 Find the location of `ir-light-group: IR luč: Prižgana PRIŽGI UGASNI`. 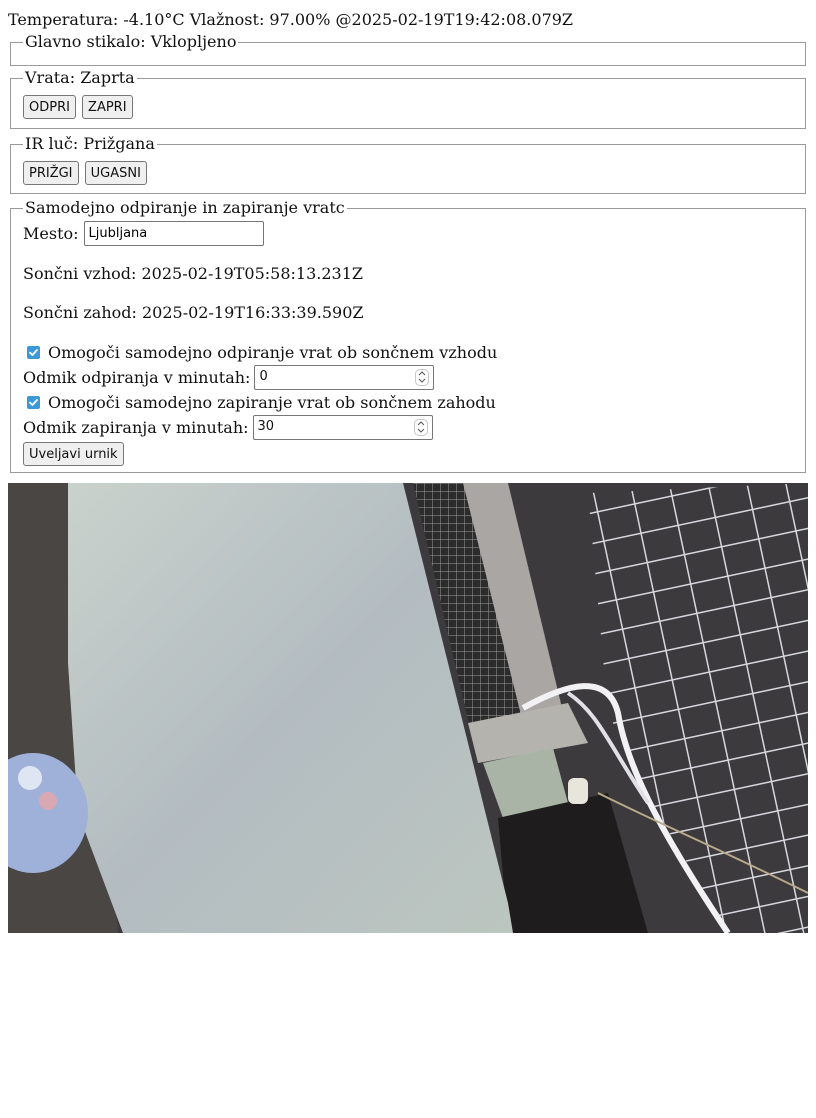

ir-light-group: IR luč: Prižgana PRIŽGI UGASNI is located at coordinates (408, 164).